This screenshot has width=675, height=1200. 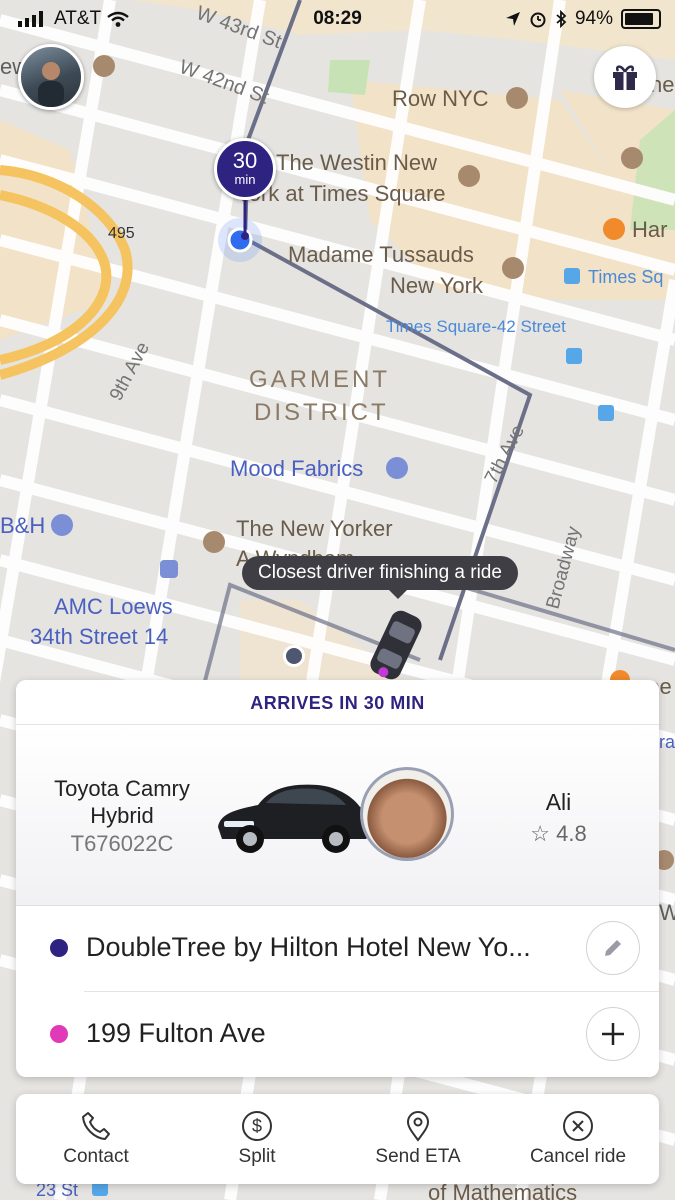 I want to click on eta-pin: 30 min, so click(x=245, y=169).